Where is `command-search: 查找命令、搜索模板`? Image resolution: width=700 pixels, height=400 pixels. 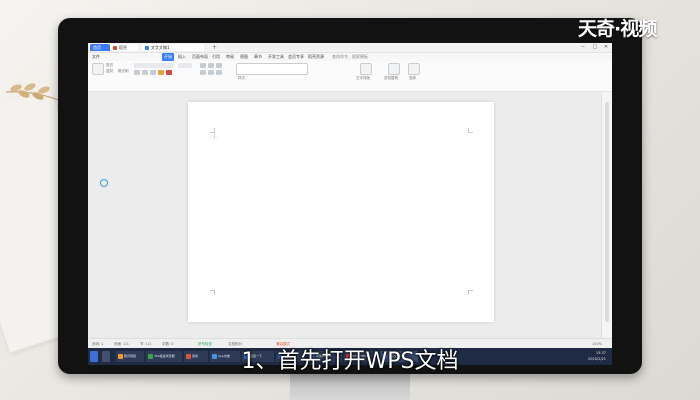
command-search: 查找命令、搜索模板 is located at coordinates (350, 57).